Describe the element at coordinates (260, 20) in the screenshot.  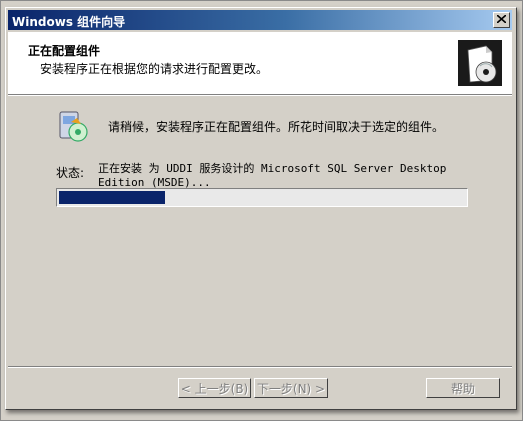
I see `title-bar: Windows 组件向导` at that location.